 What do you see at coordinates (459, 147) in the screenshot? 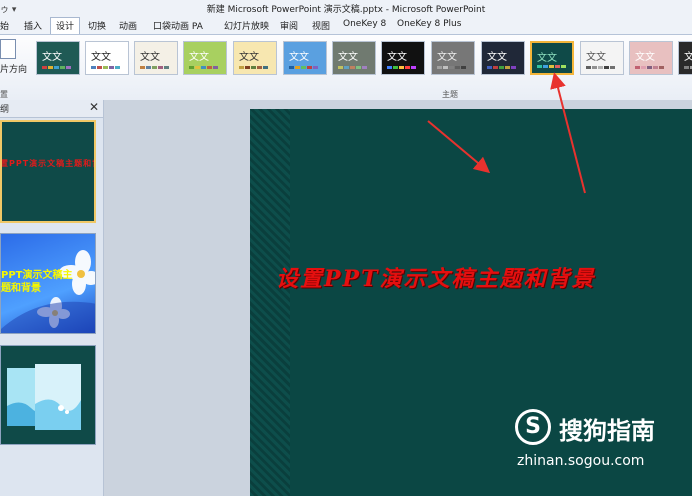
I see `annotation-arrow-slide` at bounding box center [459, 147].